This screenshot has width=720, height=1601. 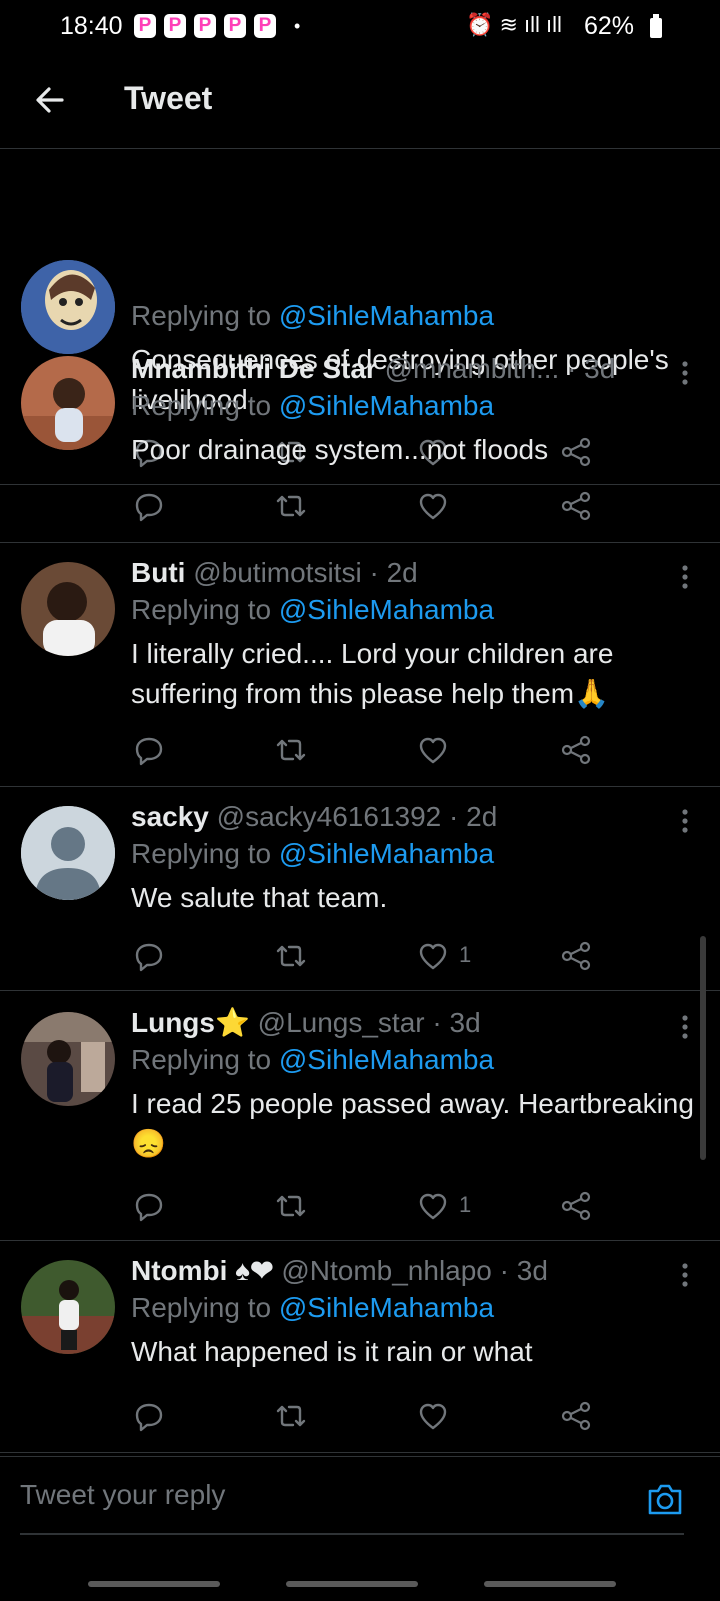 What do you see at coordinates (656, 26) in the screenshot?
I see `battery-icon` at bounding box center [656, 26].